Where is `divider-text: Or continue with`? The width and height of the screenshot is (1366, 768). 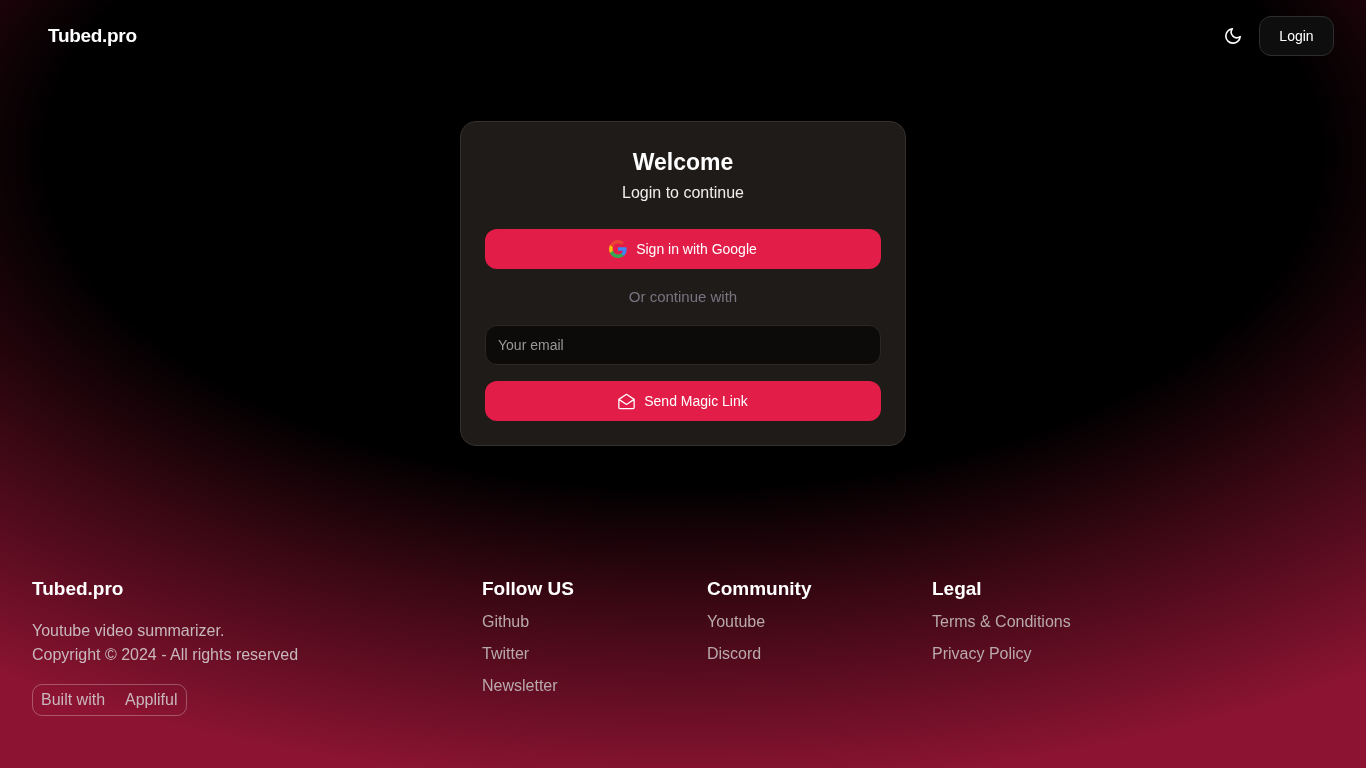 divider-text: Or continue with is located at coordinates (683, 297).